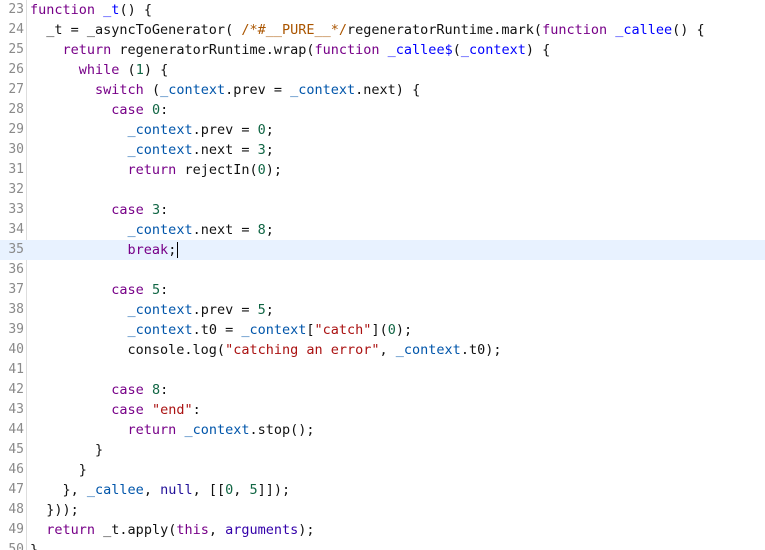  What do you see at coordinates (382, 230) in the screenshot?
I see `code-line: 34 _context.next = 8;` at bounding box center [382, 230].